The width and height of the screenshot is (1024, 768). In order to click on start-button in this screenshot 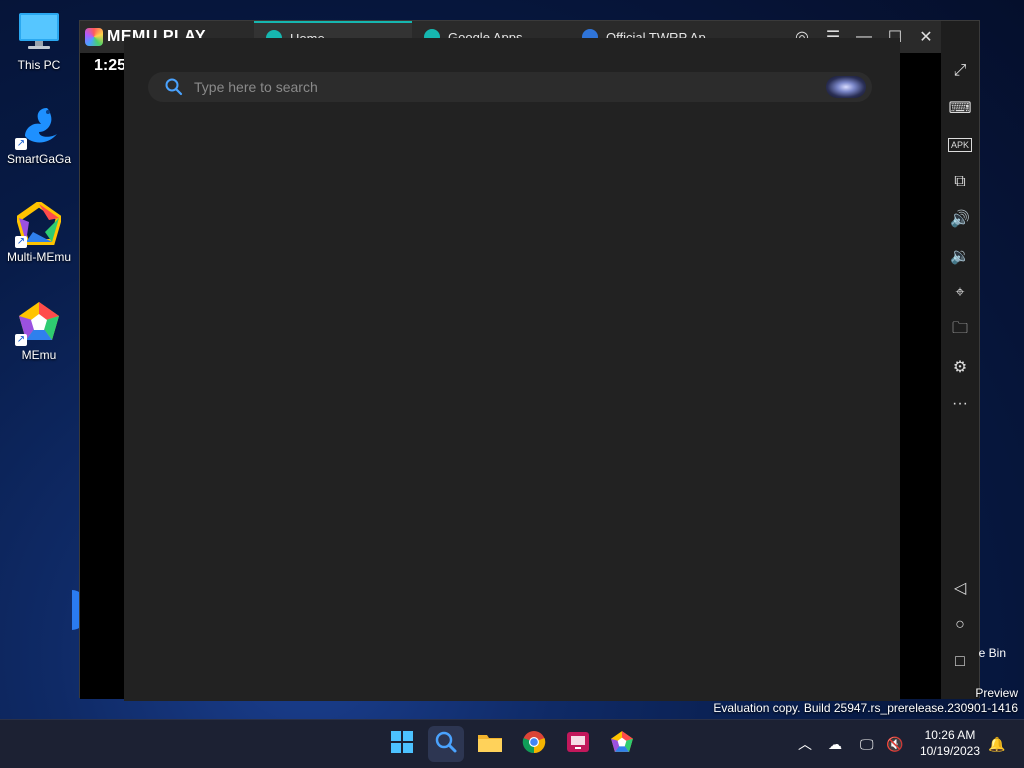, I will do `click(402, 744)`.